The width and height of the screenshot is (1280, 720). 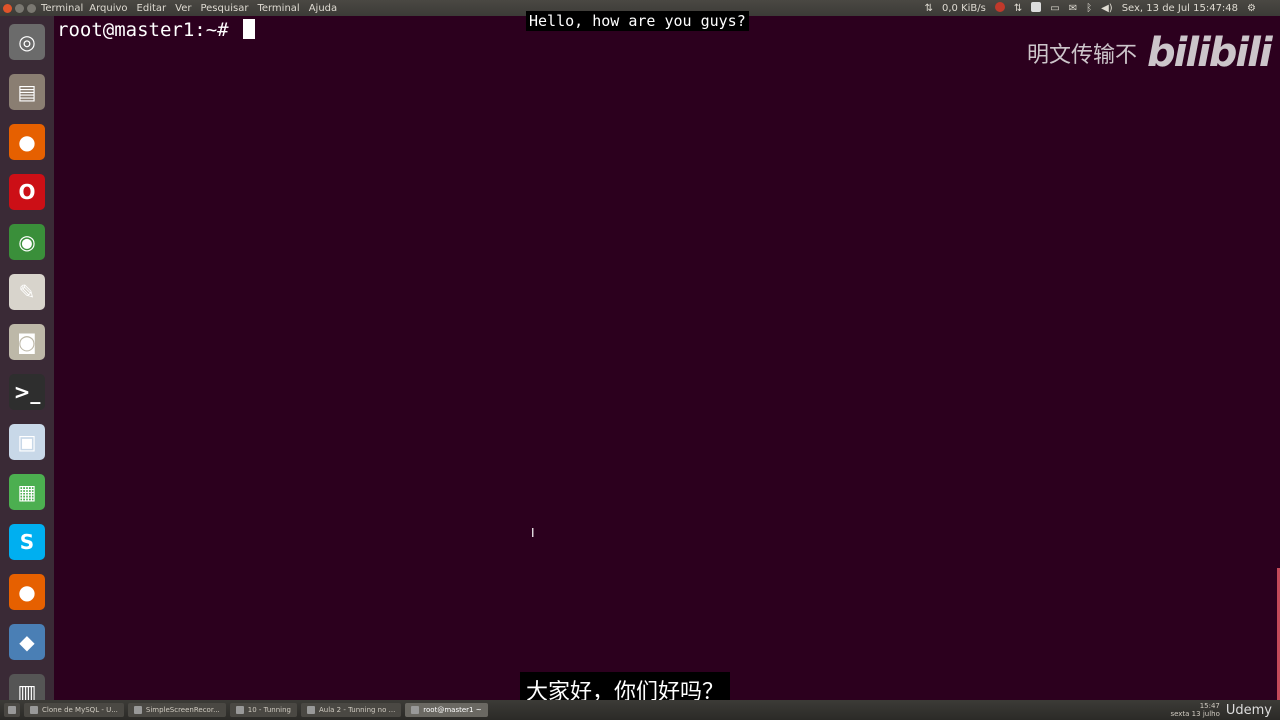 I want to click on launcher-item: ✎, so click(x=27, y=292).